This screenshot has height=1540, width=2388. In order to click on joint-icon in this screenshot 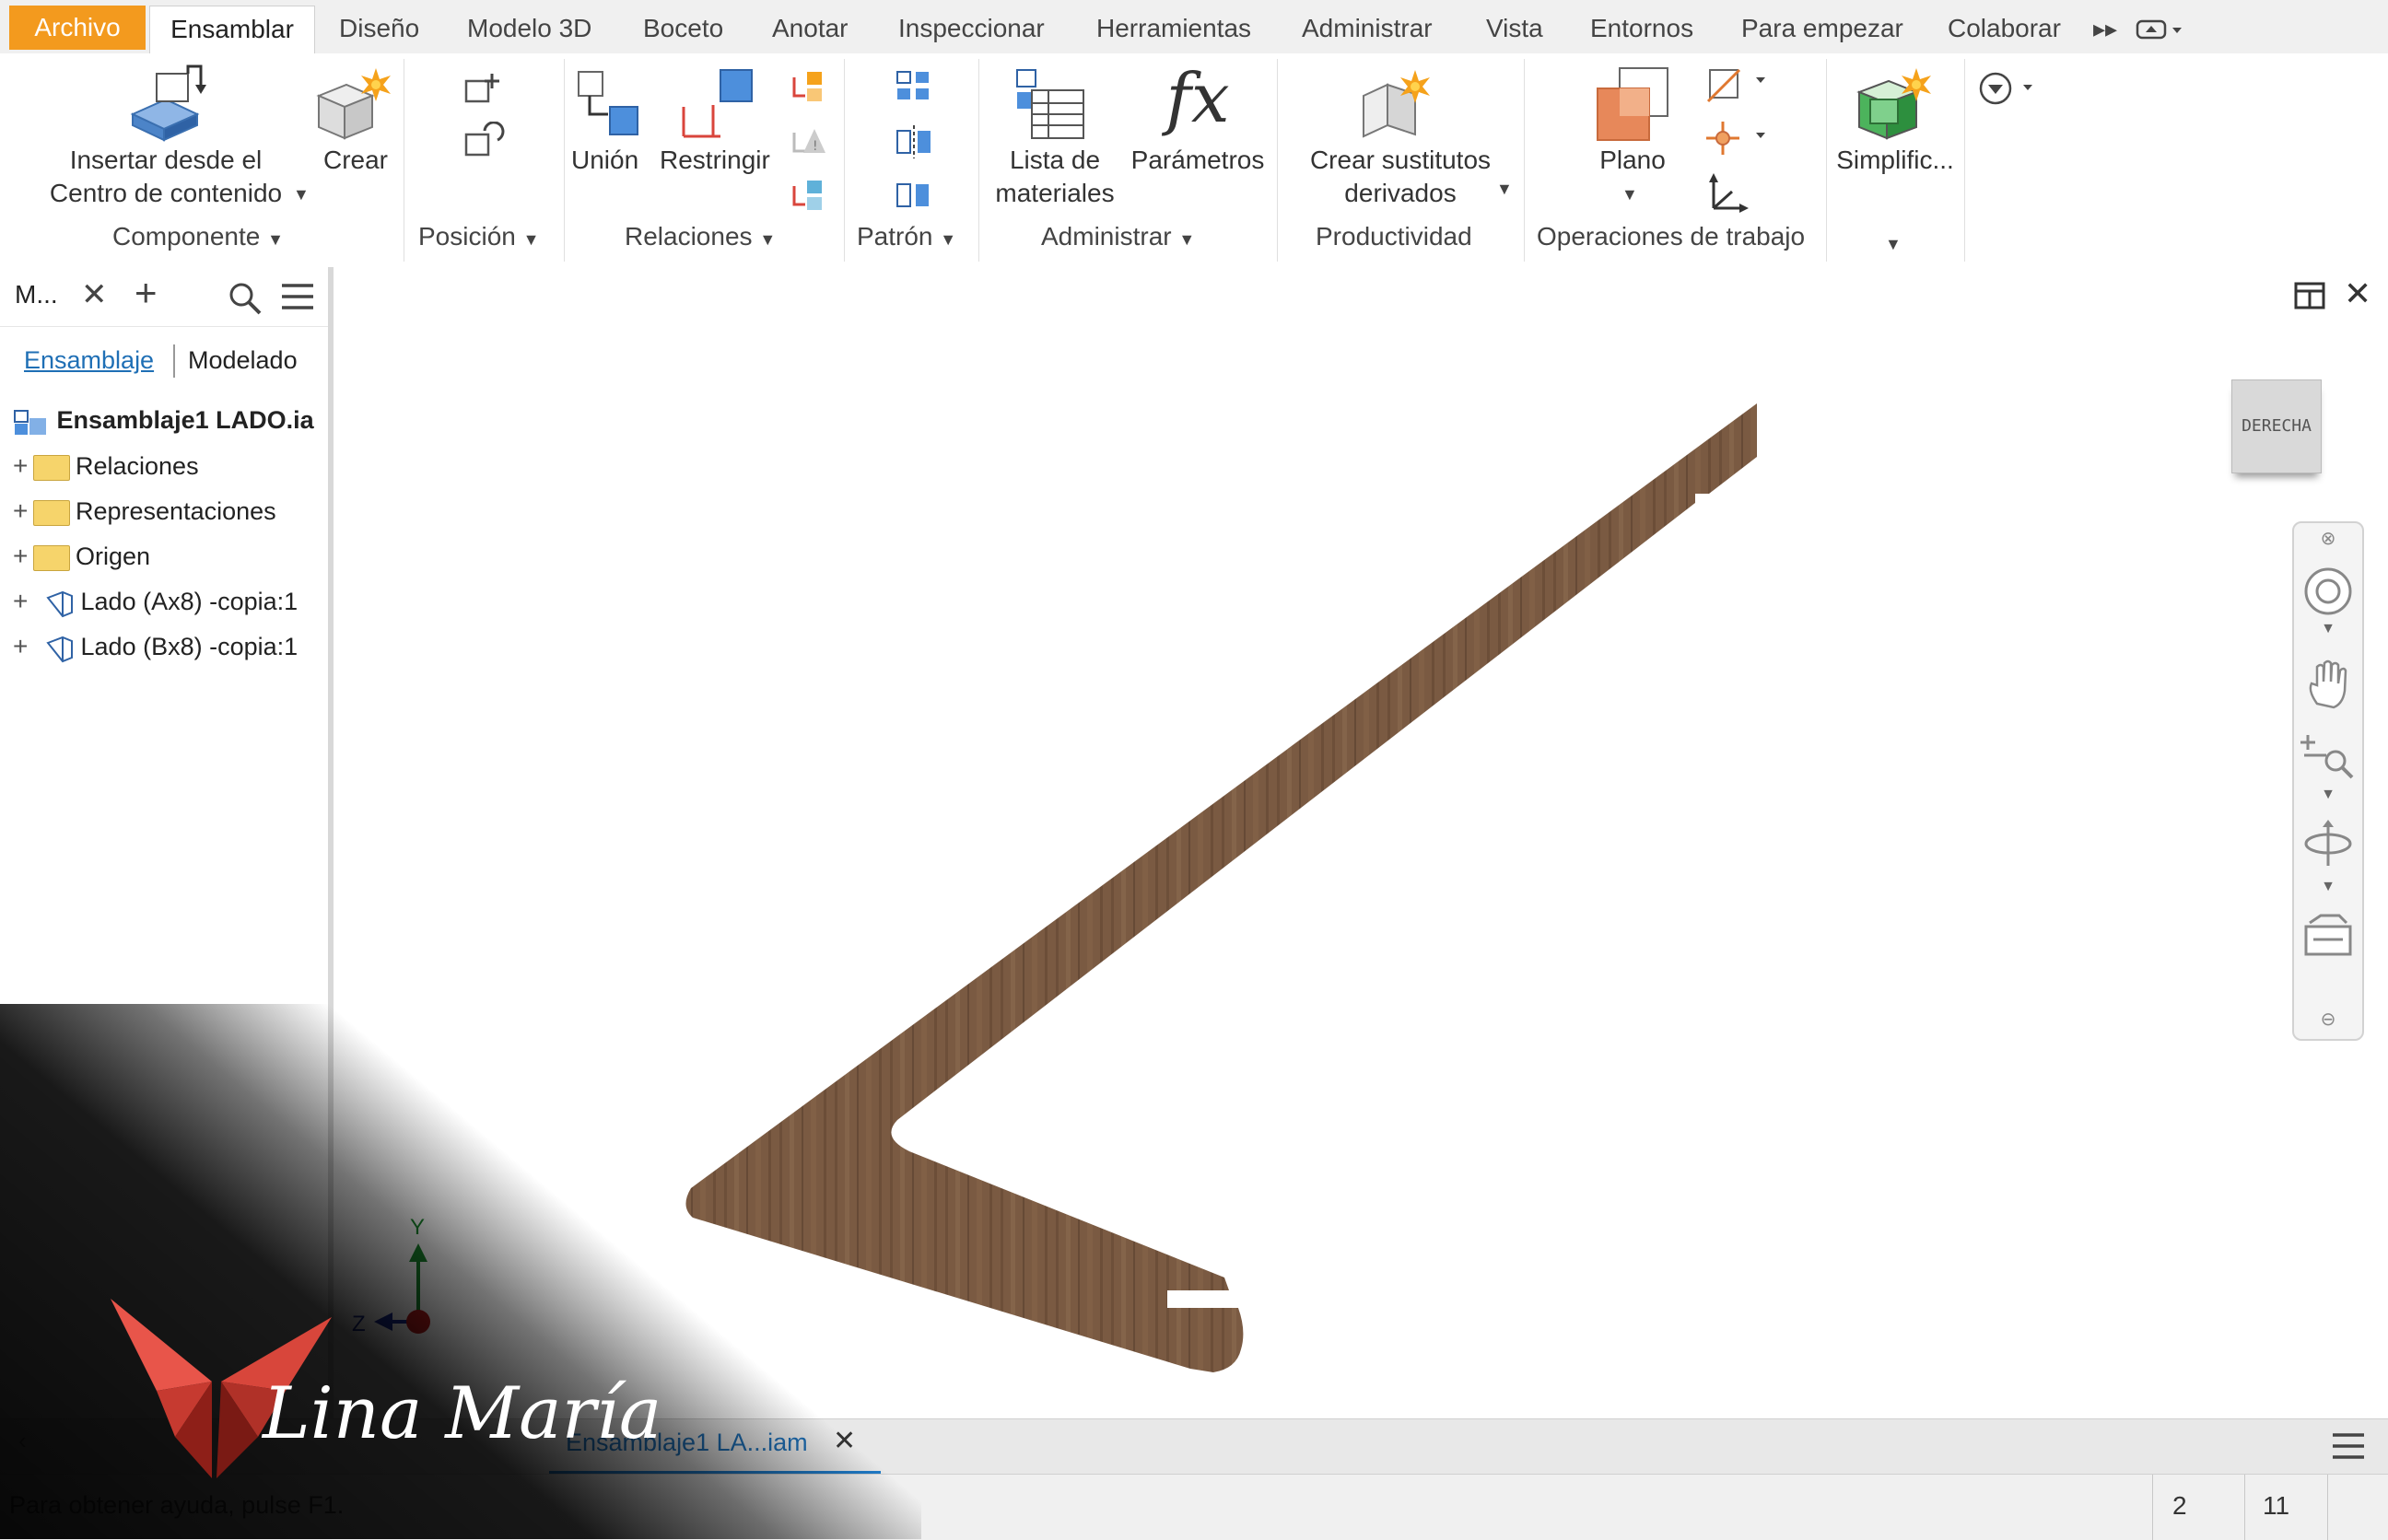, I will do `click(610, 105)`.